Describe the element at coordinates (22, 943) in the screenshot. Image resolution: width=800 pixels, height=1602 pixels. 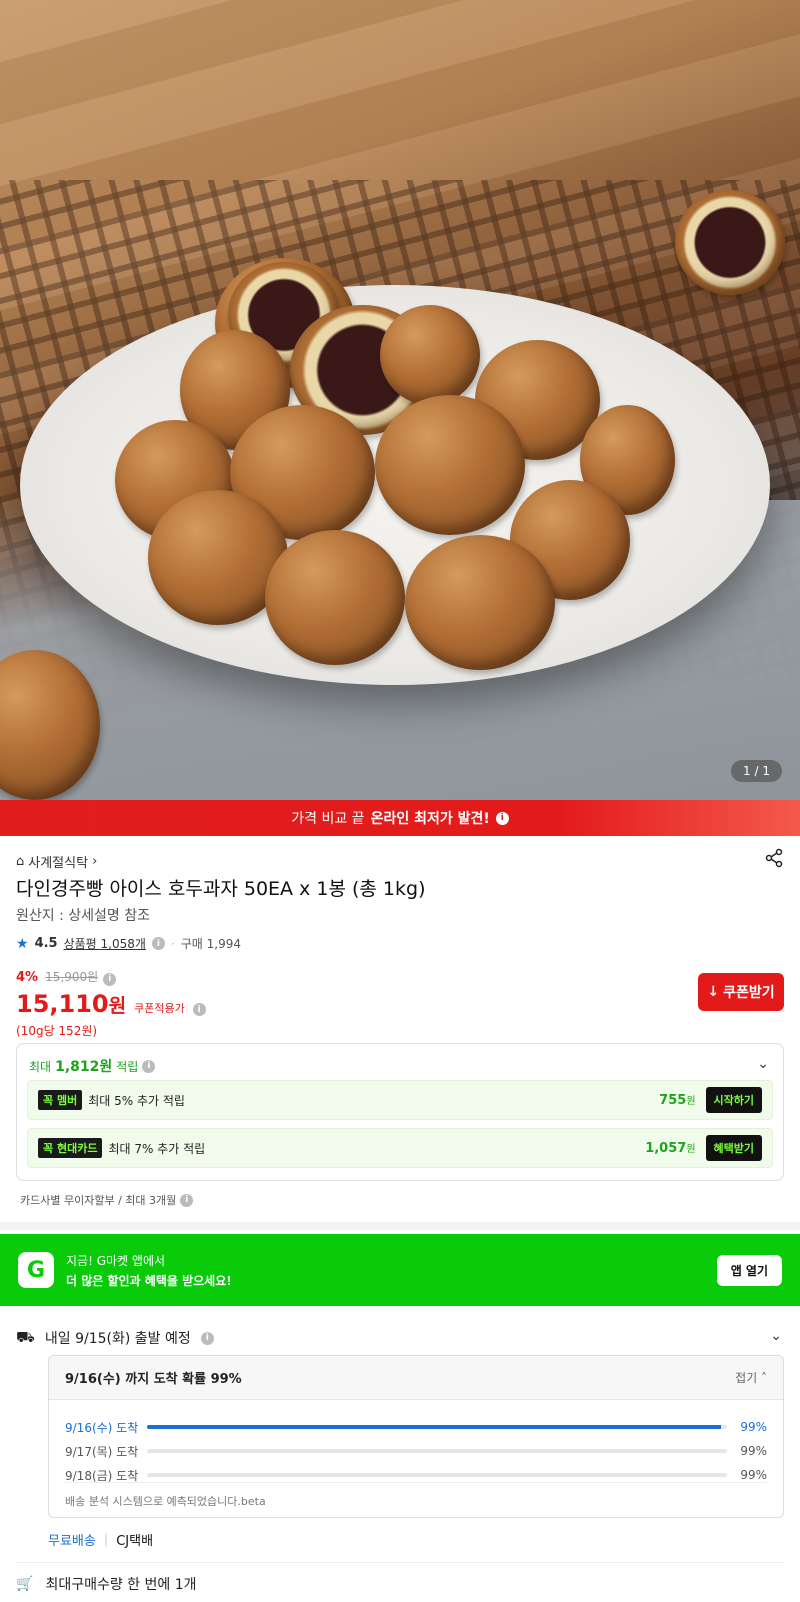
I see `star-icon: ★` at that location.